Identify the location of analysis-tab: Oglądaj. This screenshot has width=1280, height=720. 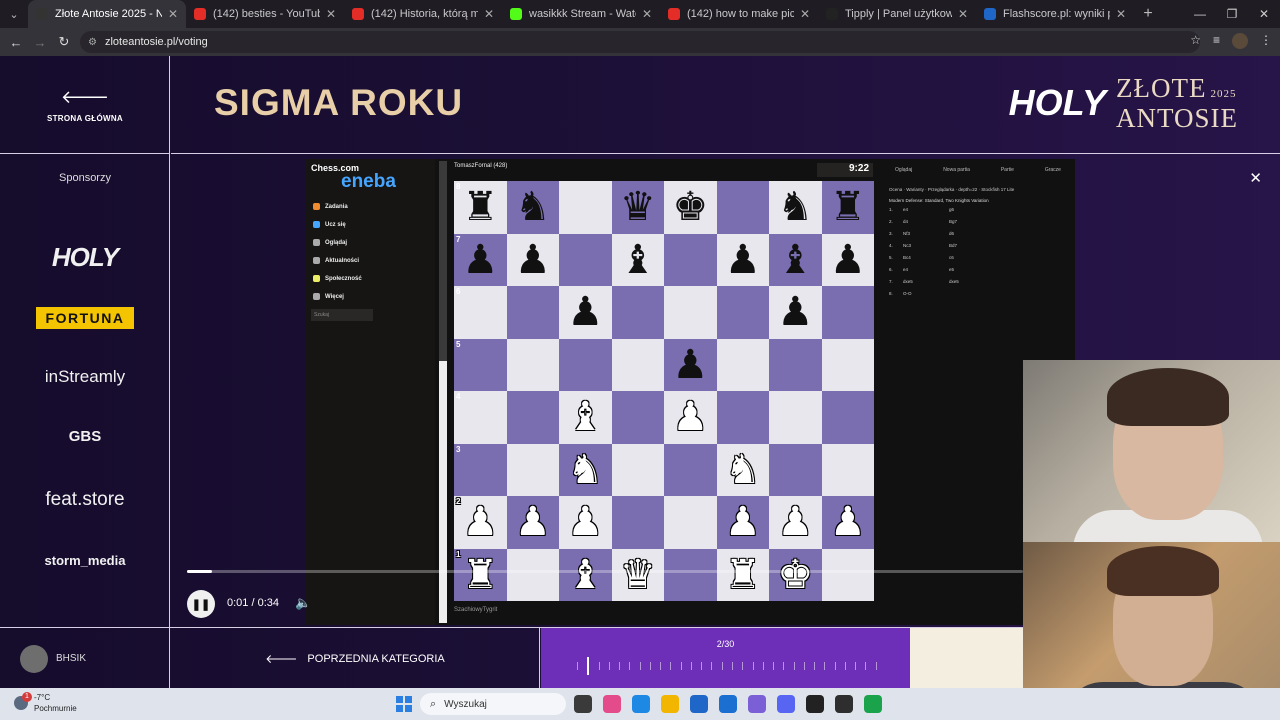
(904, 170).